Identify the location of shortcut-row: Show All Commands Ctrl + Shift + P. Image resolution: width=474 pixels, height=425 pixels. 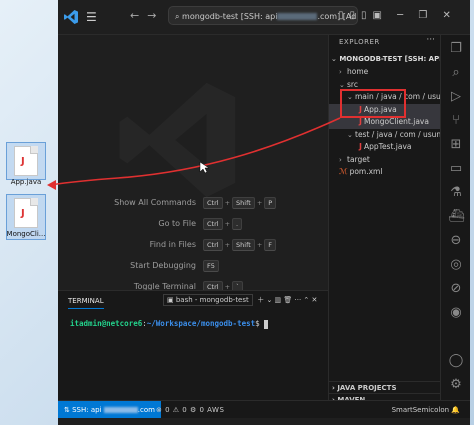
(203, 202).